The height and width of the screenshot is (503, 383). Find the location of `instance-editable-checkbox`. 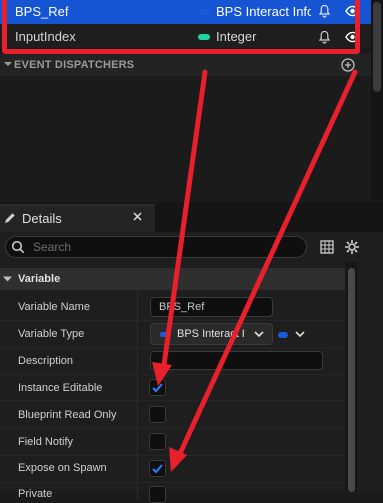

instance-editable-checkbox is located at coordinates (157, 387).